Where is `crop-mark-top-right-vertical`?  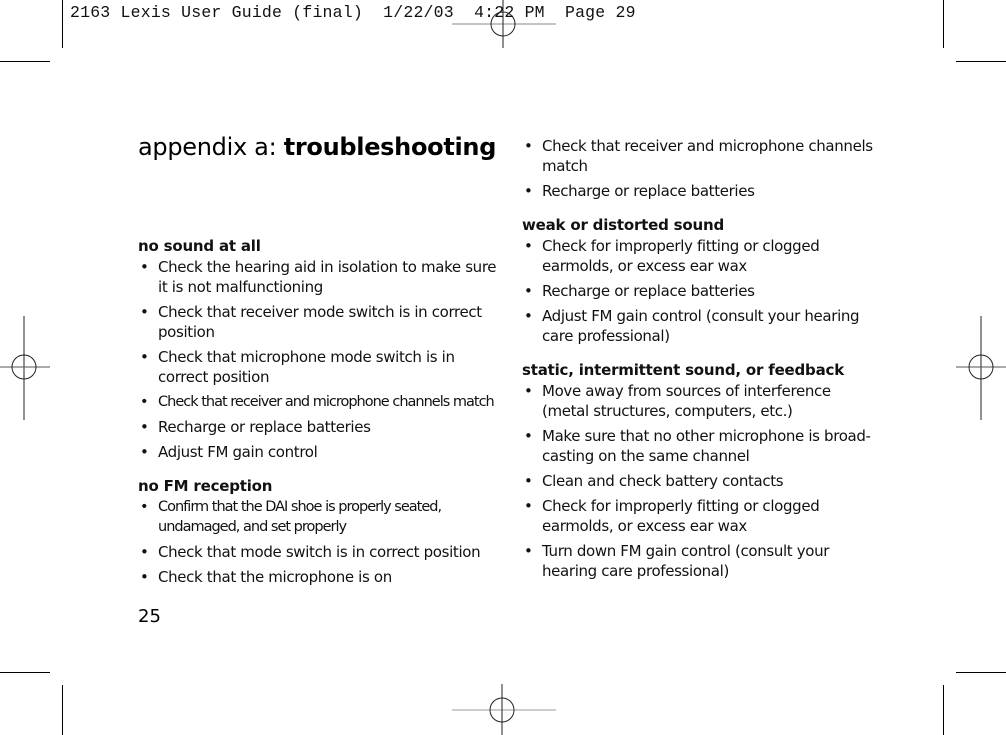
crop-mark-top-right-vertical is located at coordinates (943, 24).